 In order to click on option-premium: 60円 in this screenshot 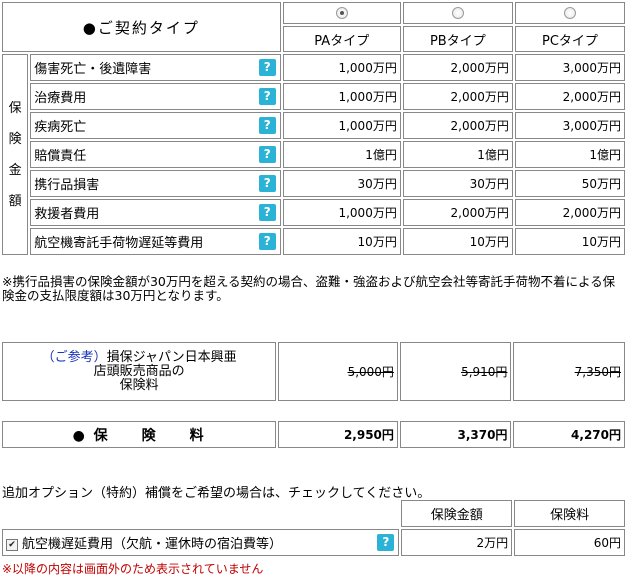, I will do `click(569, 542)`.